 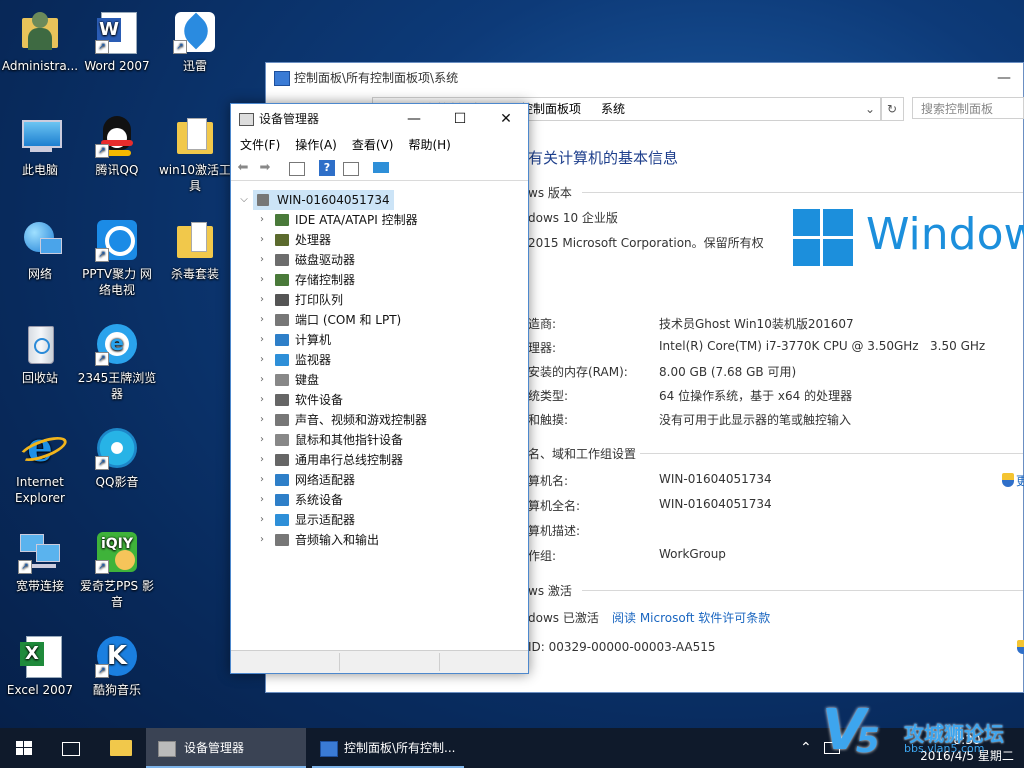 What do you see at coordinates (195, 178) in the screenshot?
I see `desktop-icon-label: win10激活工具` at bounding box center [195, 178].